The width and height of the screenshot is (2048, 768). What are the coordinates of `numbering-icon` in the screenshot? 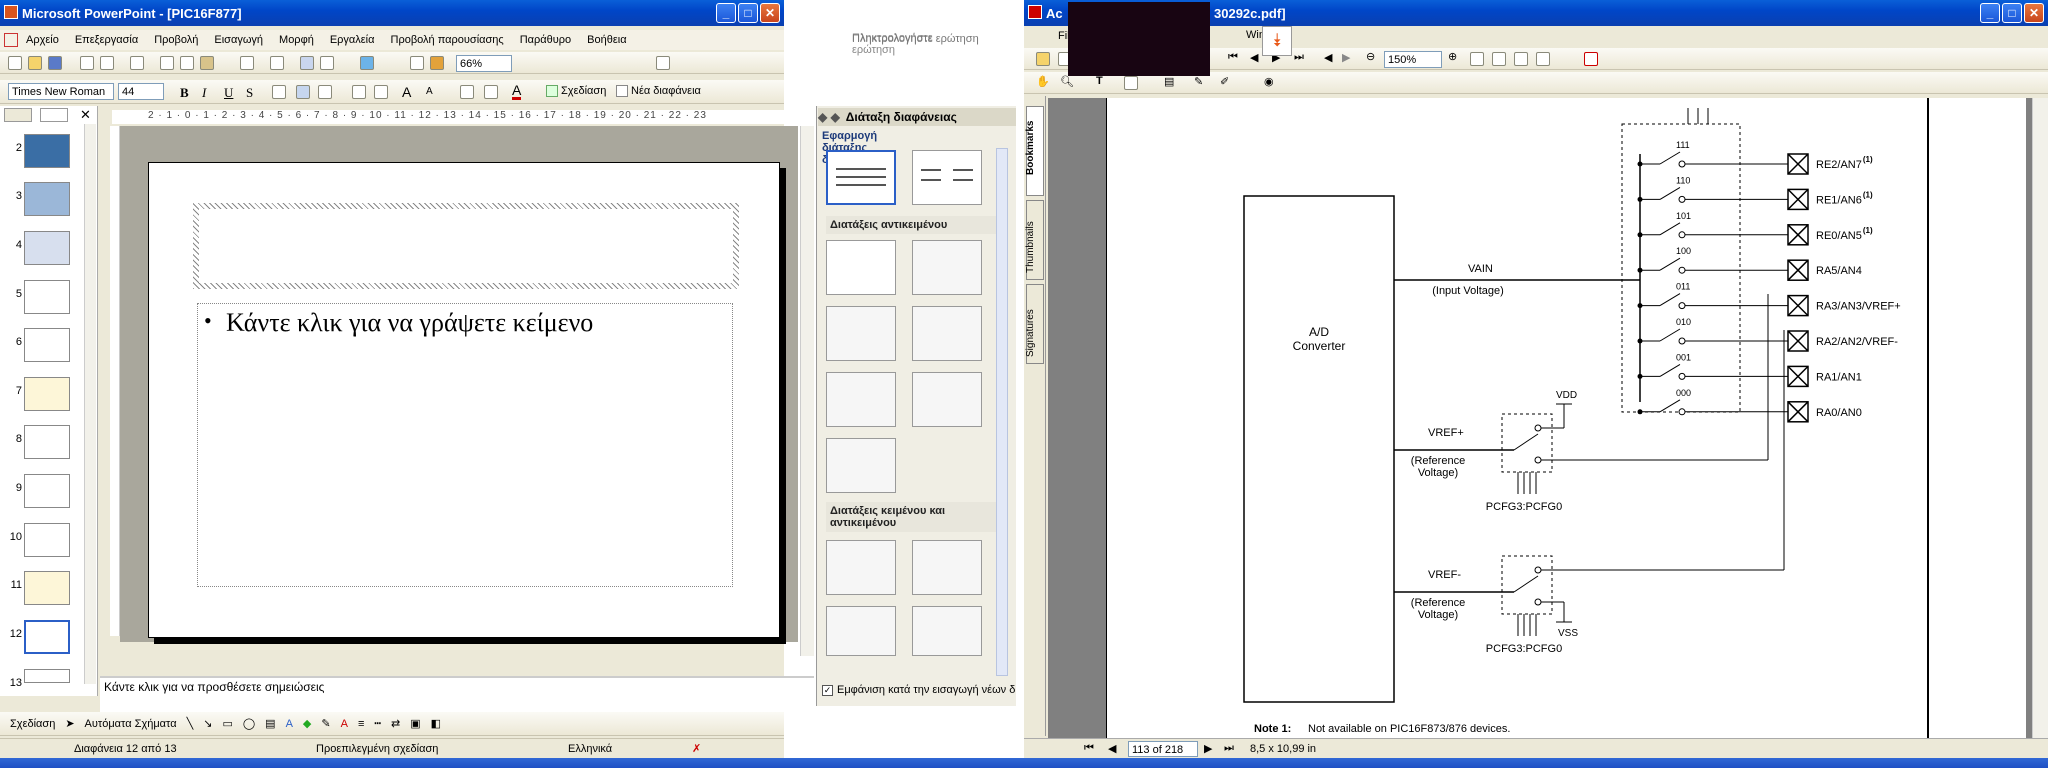 It's located at (359, 92).